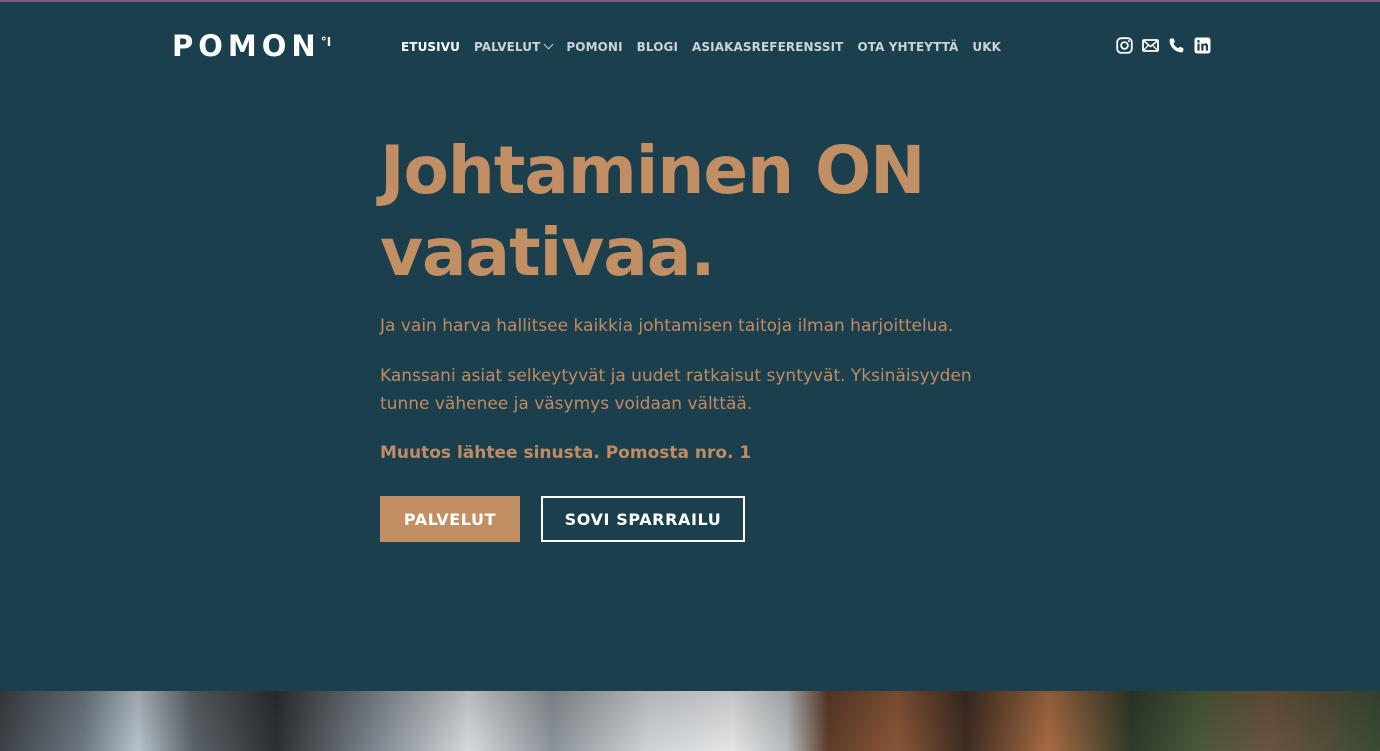 The height and width of the screenshot is (751, 1380). What do you see at coordinates (430, 47) in the screenshot?
I see `nav-item-etusivu: ETUSIVU` at bounding box center [430, 47].